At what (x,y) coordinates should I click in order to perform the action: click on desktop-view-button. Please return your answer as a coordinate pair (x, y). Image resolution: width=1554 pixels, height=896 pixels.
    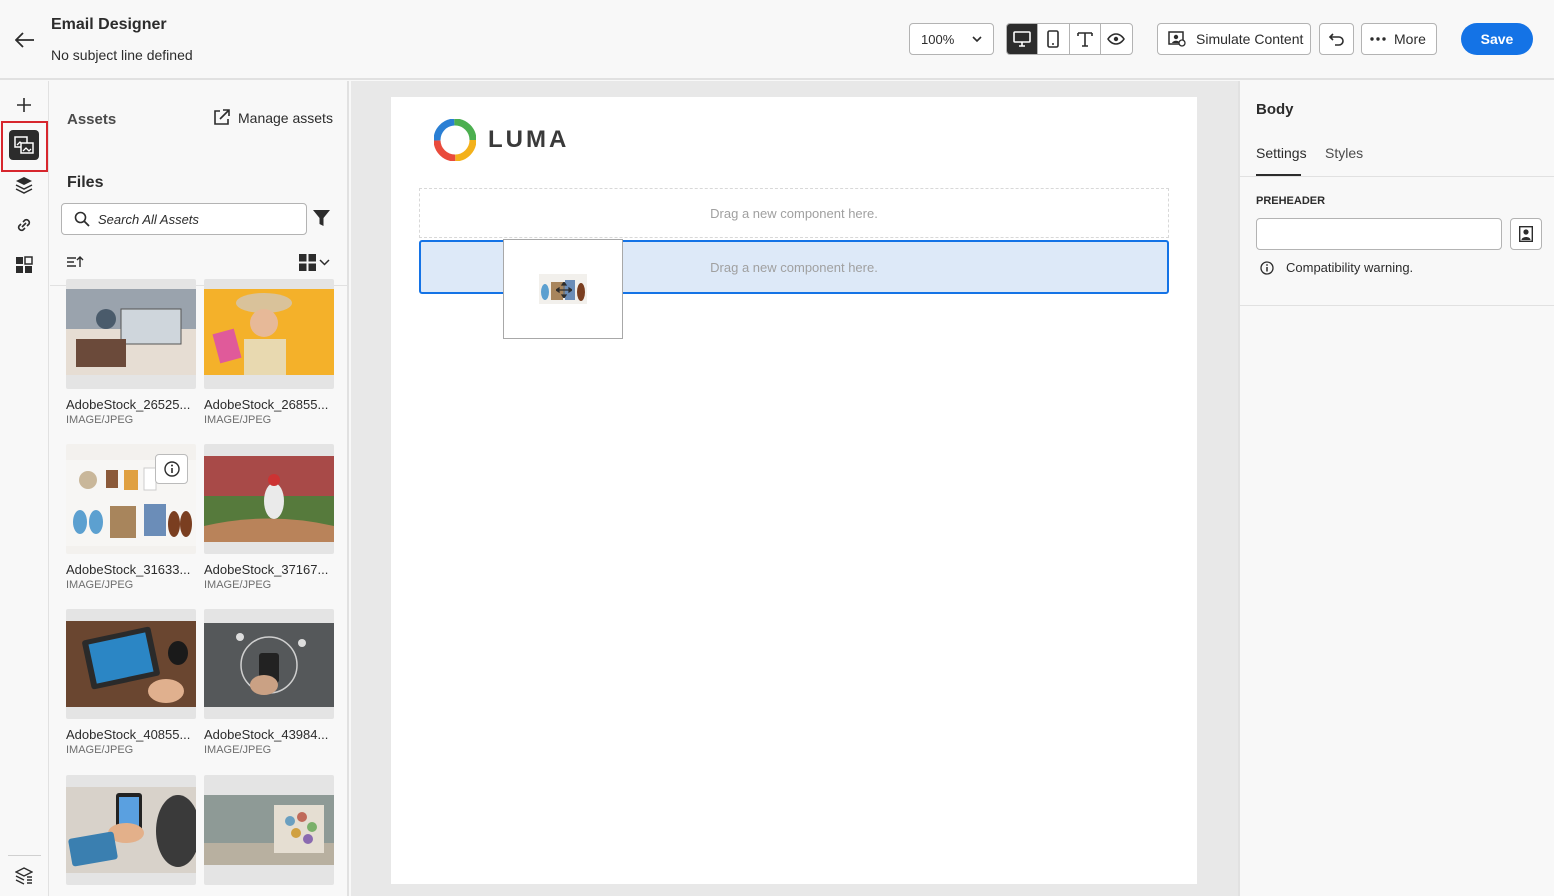
    Looking at the image, I should click on (1023, 39).